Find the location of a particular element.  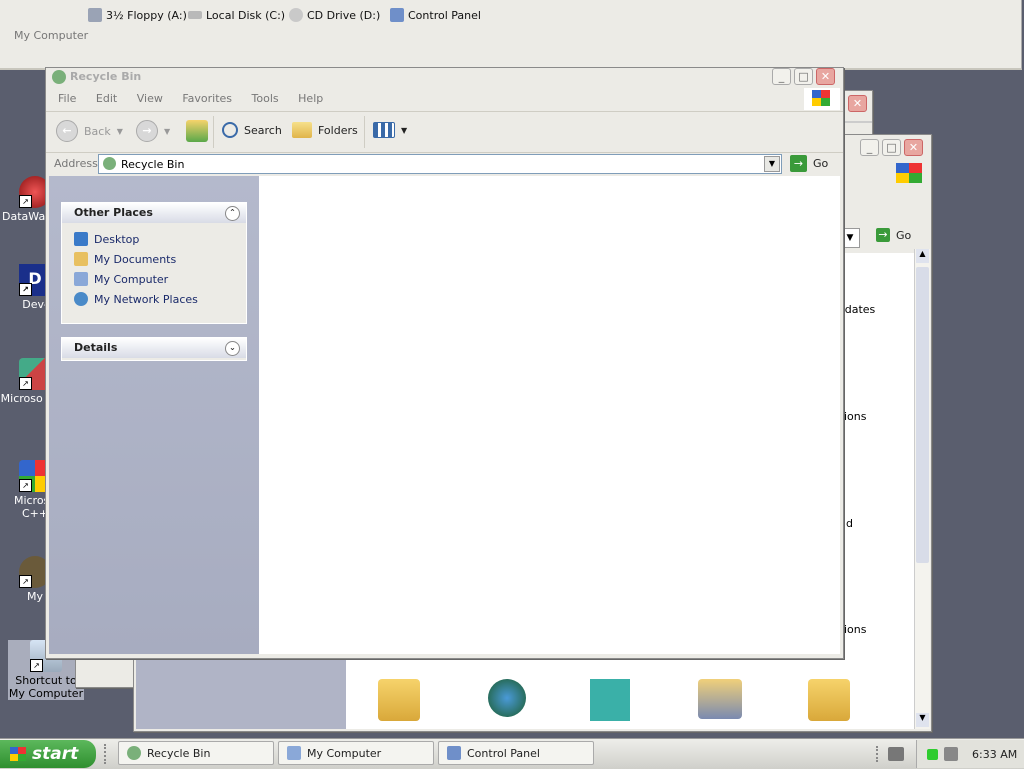

control-panel-link: Control Panel is located at coordinates (435, 15).